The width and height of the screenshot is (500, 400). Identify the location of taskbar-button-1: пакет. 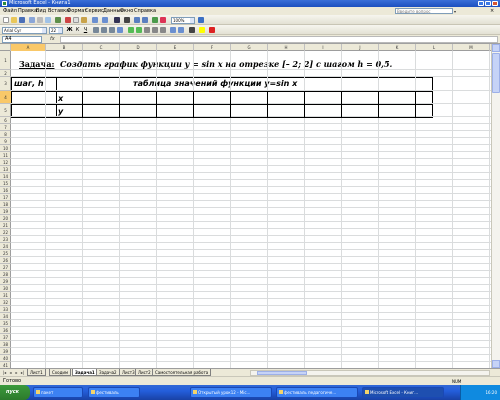
(58, 392).